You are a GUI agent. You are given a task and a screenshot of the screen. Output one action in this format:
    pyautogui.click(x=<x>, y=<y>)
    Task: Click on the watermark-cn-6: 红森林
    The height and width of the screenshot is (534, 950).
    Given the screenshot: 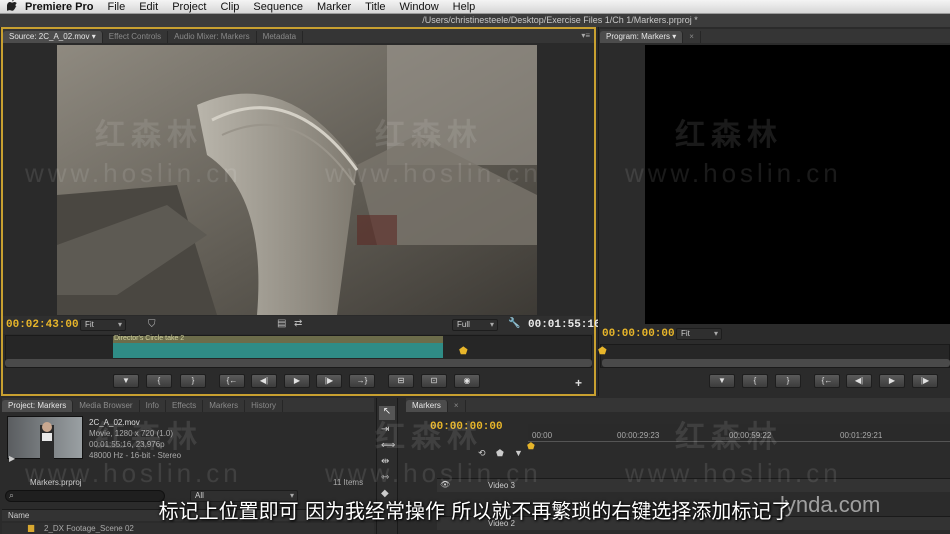 What is the action you would take?
    pyautogui.click(x=729, y=437)
    